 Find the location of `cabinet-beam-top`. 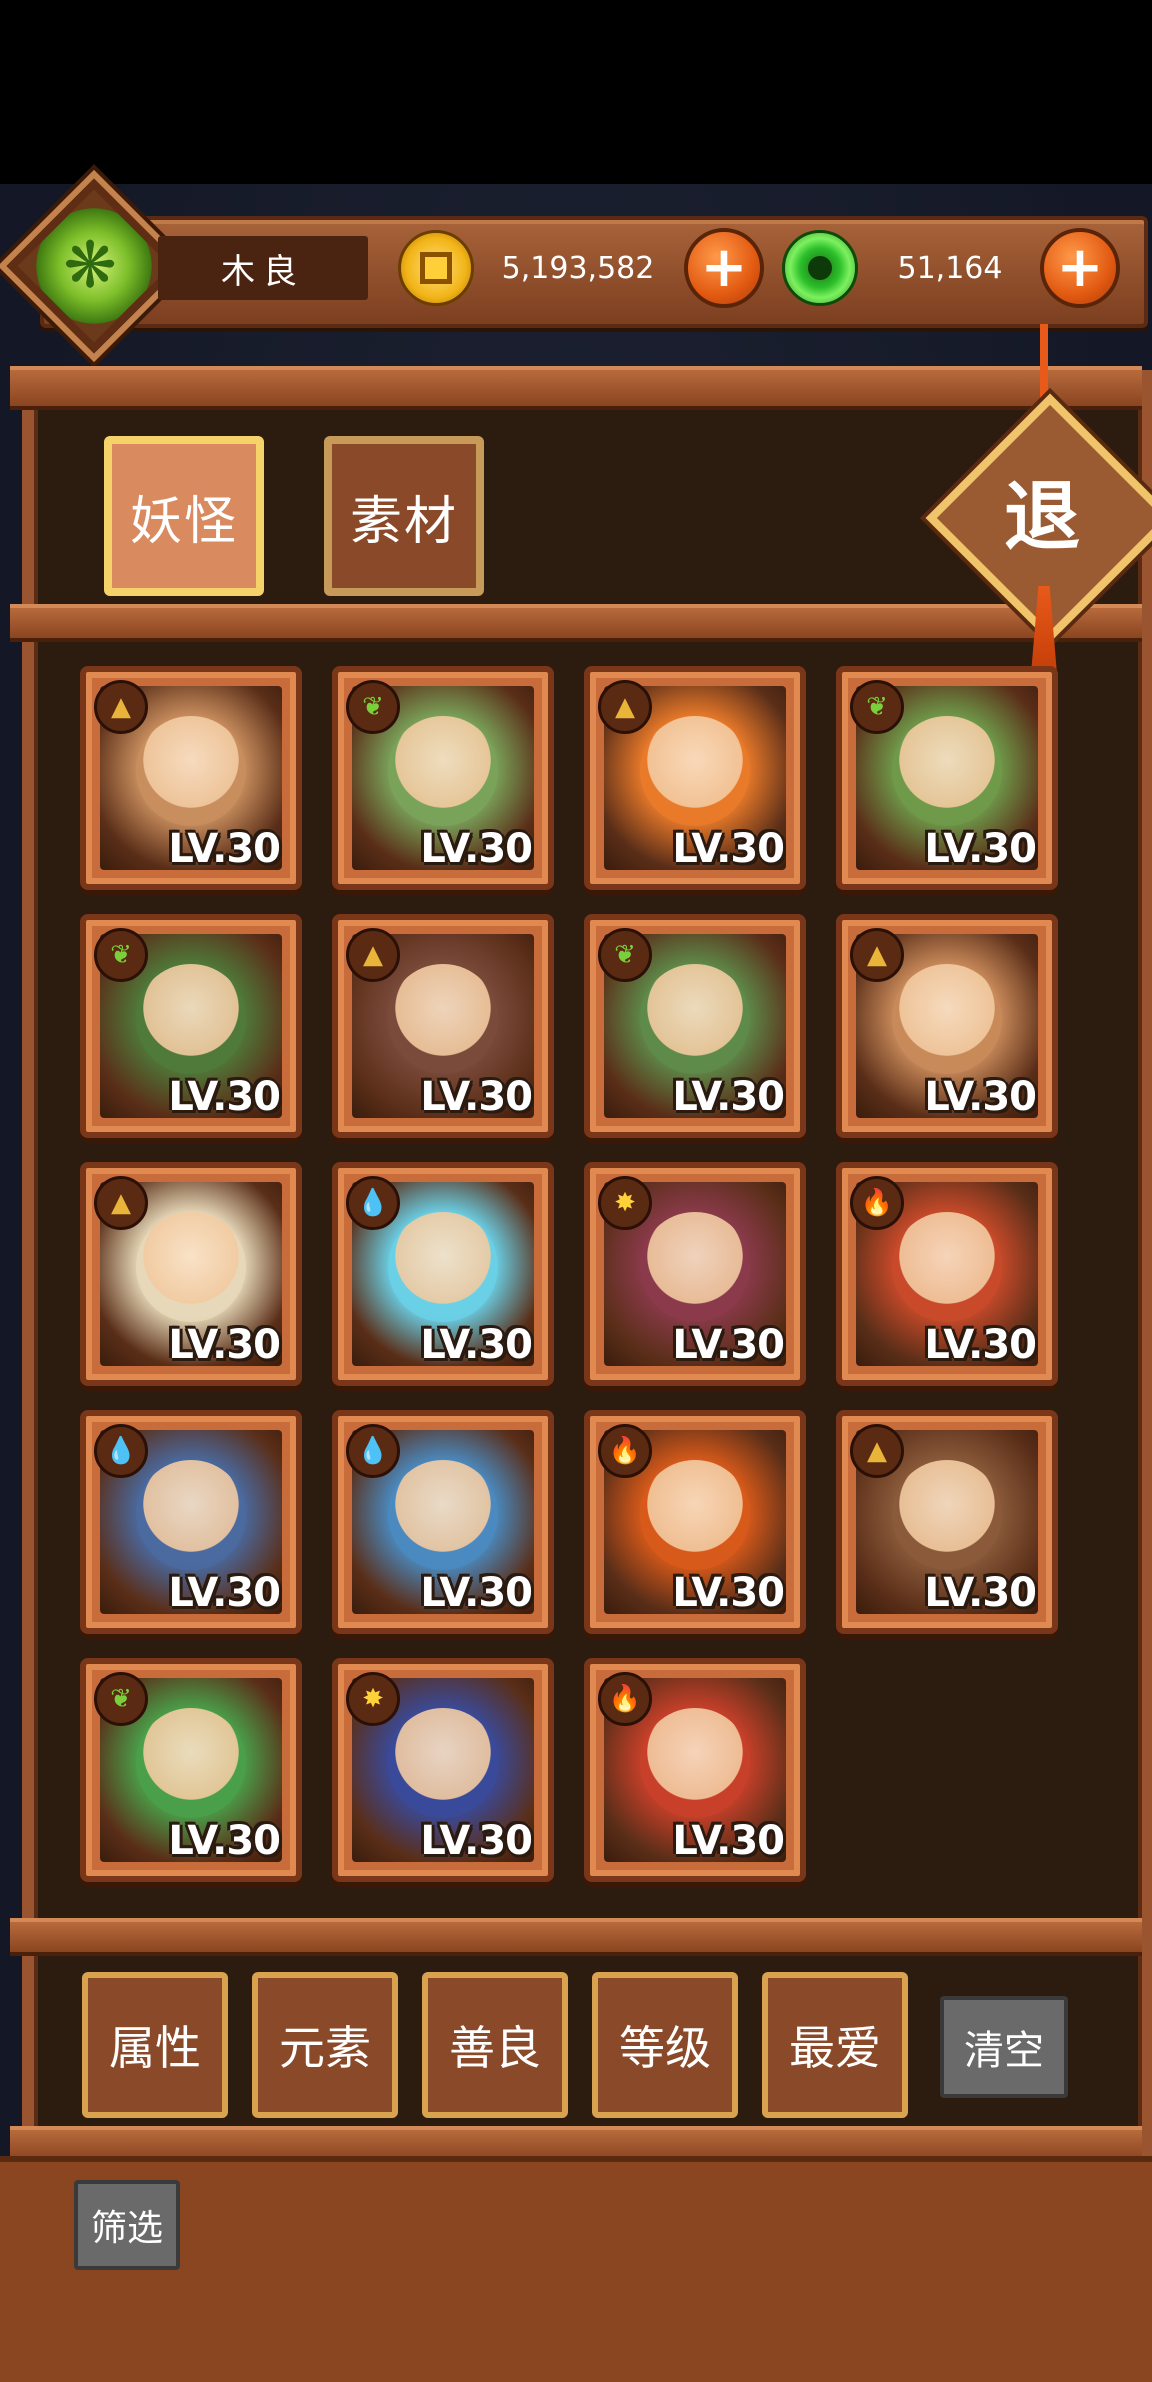

cabinet-beam-top is located at coordinates (576, 388).